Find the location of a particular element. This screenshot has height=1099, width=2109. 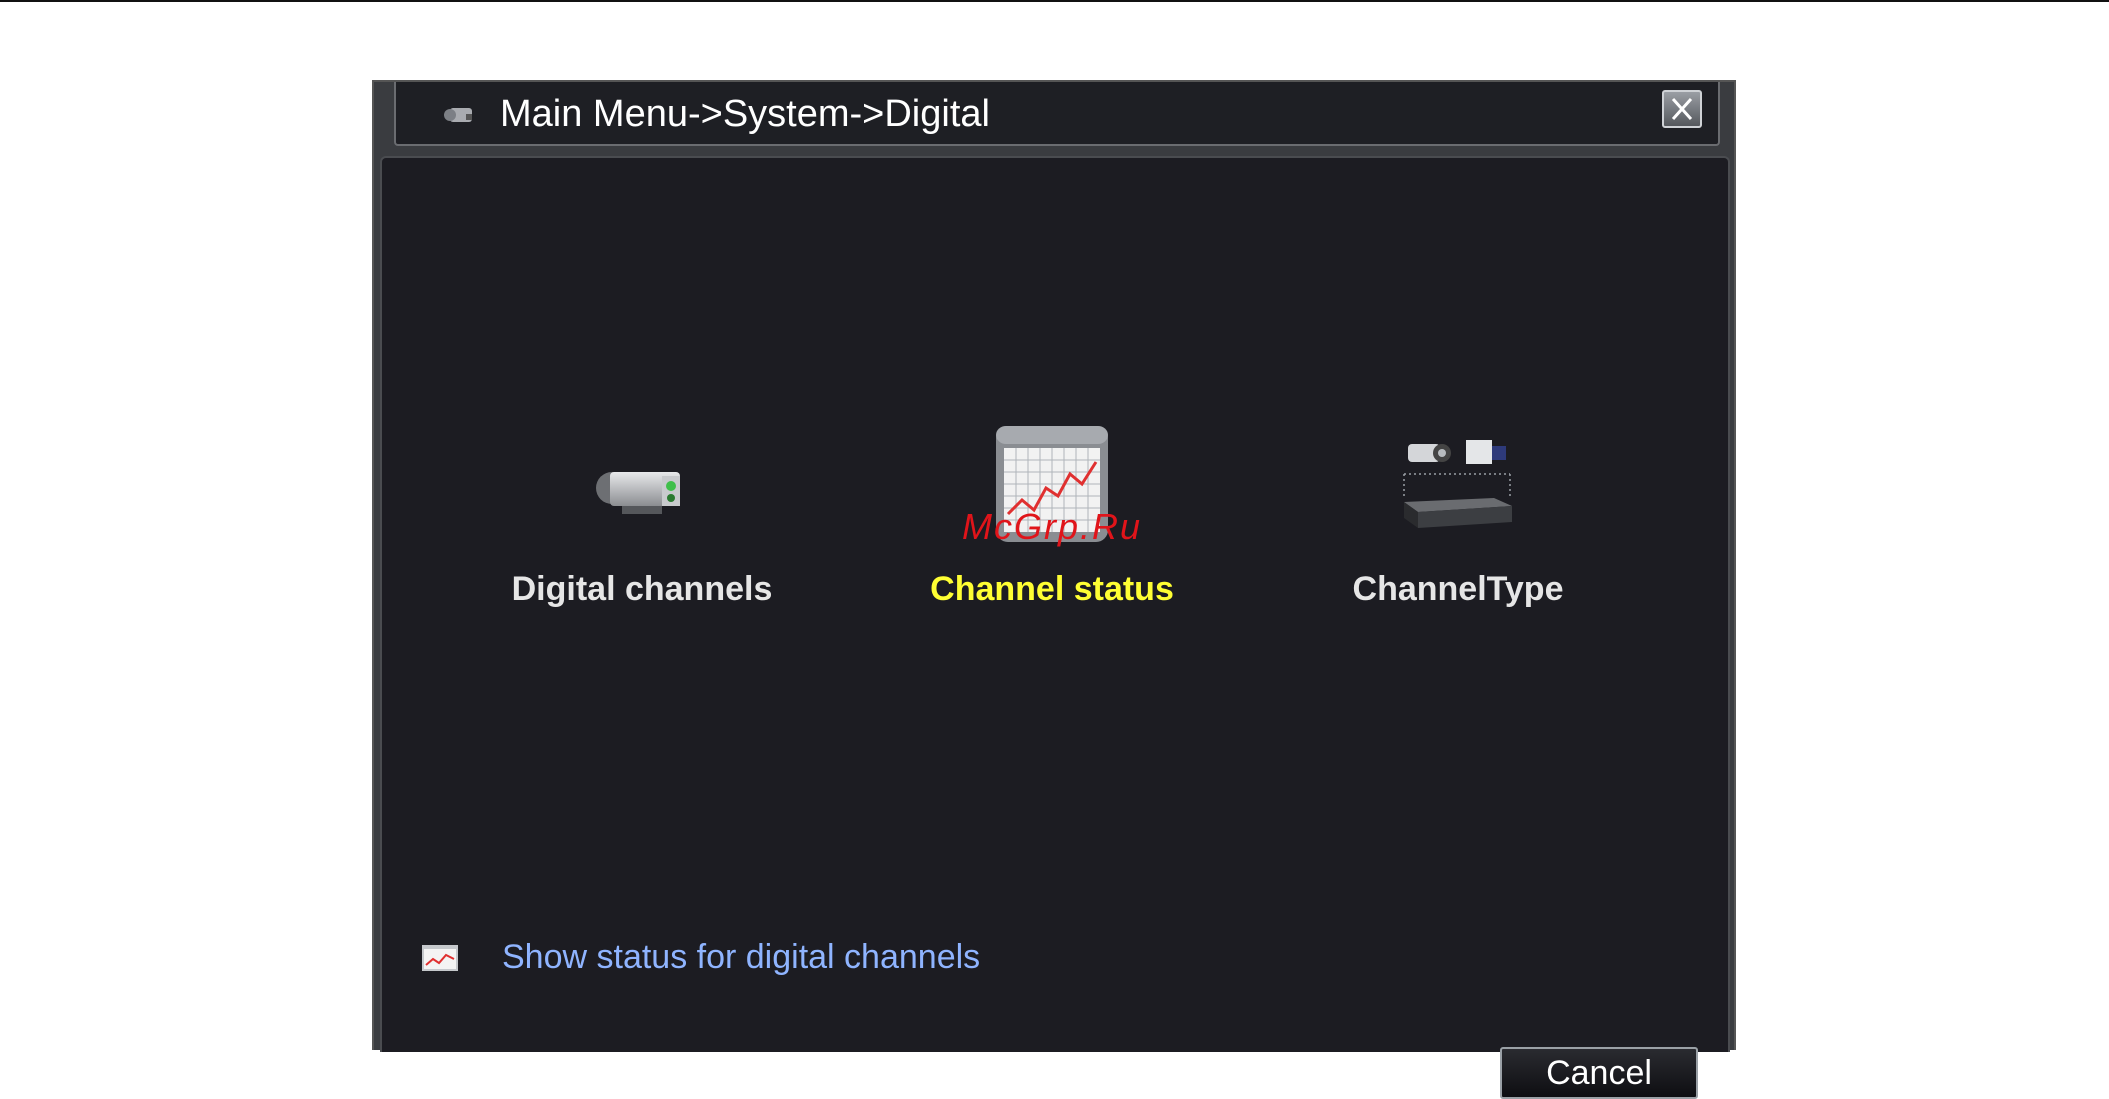

close-button is located at coordinates (1682, 109).